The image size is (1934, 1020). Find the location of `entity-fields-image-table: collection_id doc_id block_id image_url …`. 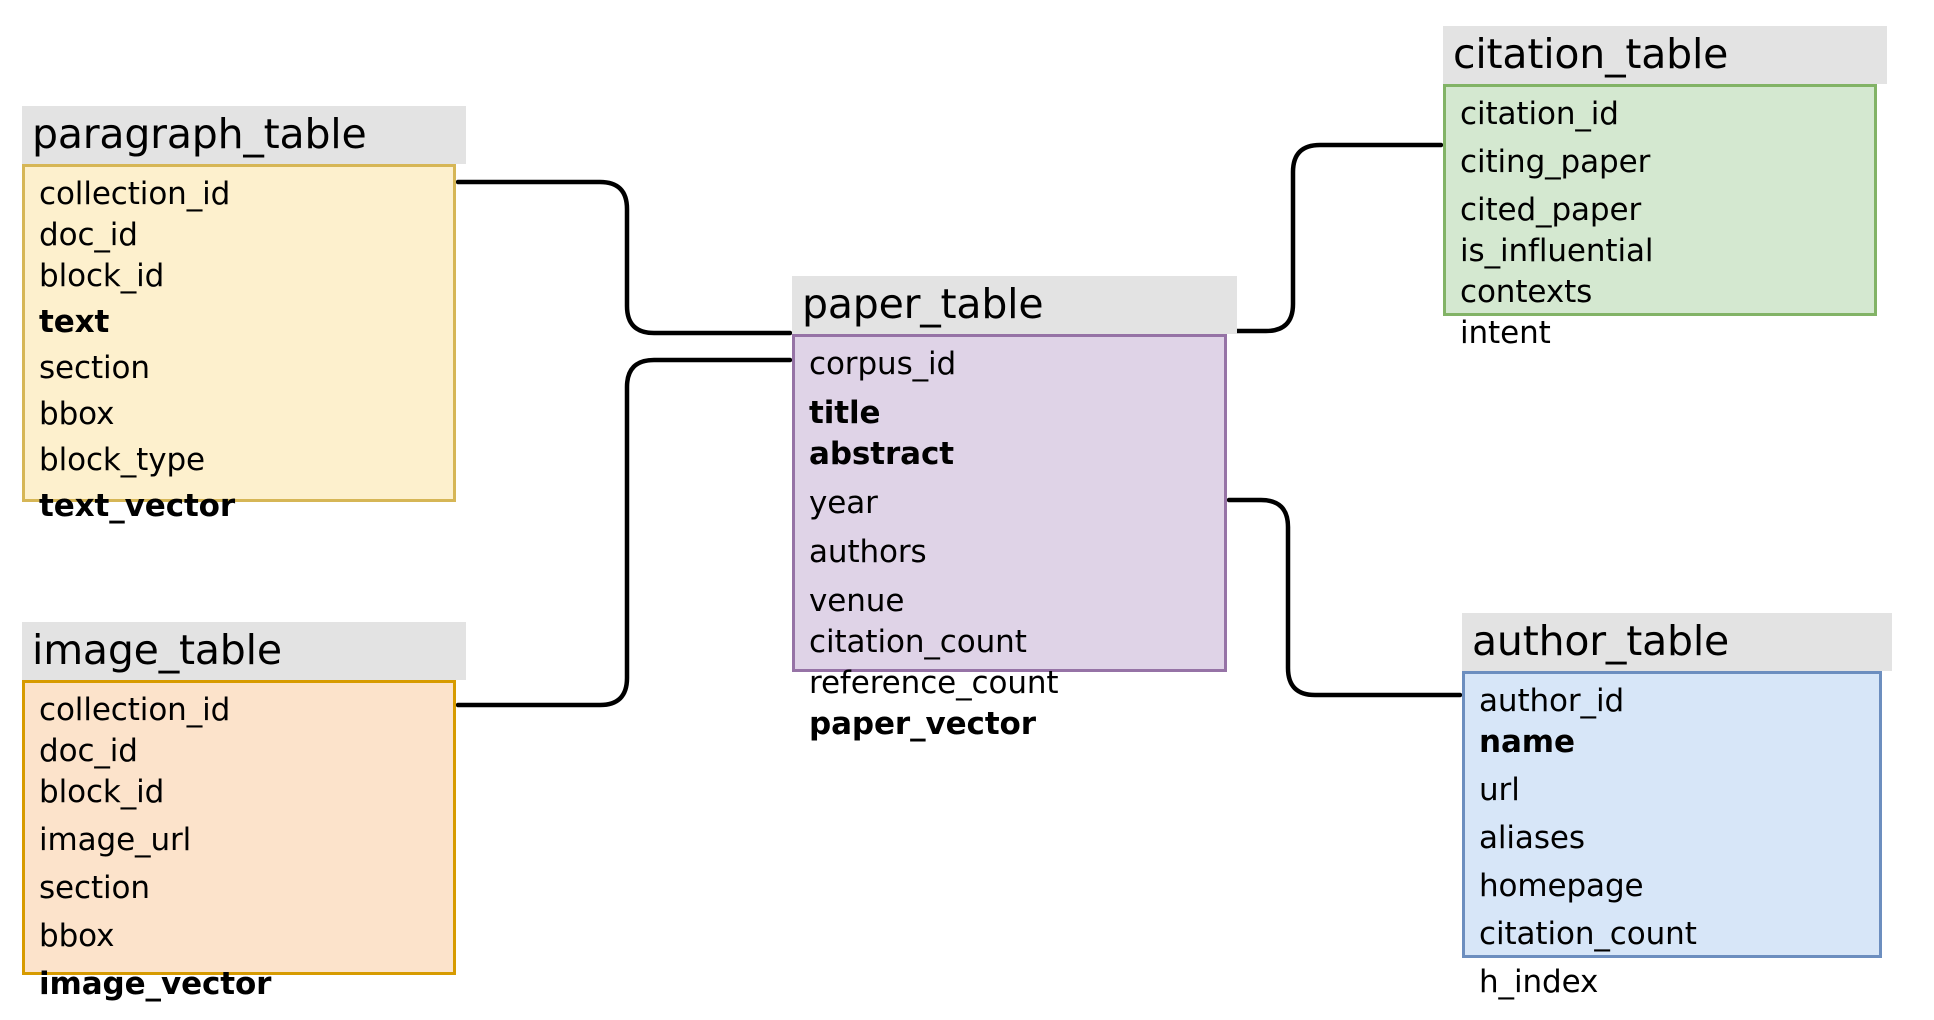

entity-fields-image-table: collection_id doc_id block_id image_url … is located at coordinates (239, 841).